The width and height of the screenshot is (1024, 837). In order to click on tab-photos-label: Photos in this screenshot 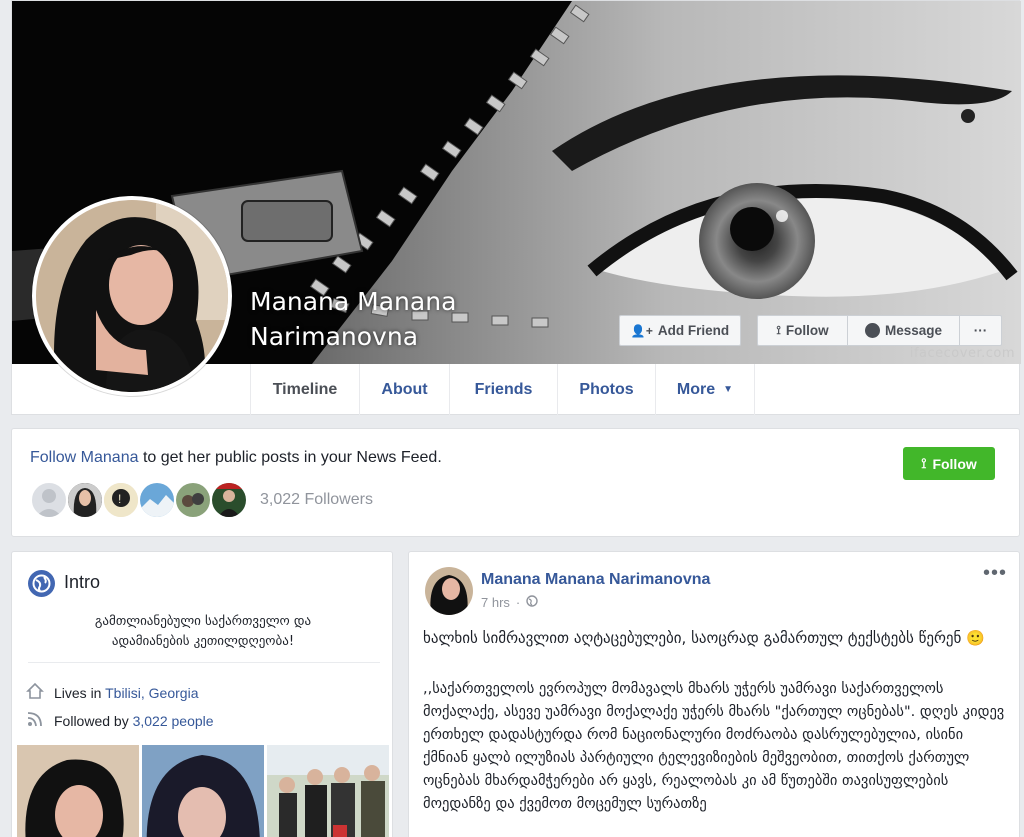, I will do `click(606, 389)`.